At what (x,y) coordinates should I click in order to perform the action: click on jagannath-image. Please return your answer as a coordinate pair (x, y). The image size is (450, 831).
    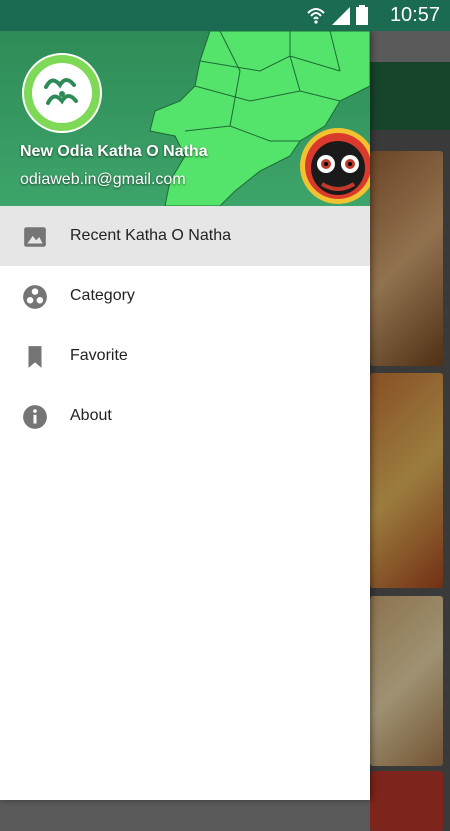
    Looking at the image, I should click on (335, 166).